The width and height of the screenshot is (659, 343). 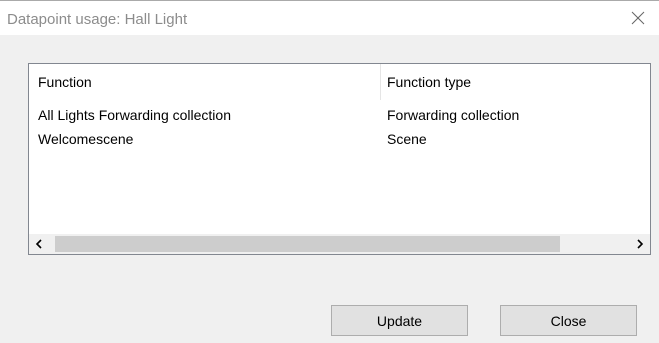 I want to click on cell-function: All Lights Forwarding collection, so click(x=134, y=115).